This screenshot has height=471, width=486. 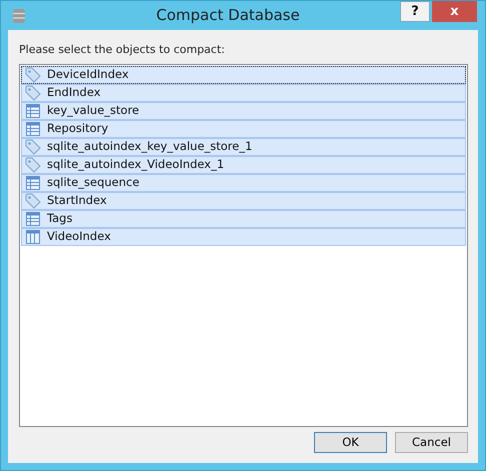 I want to click on list-item: DeviceIdIndex, so click(x=243, y=75).